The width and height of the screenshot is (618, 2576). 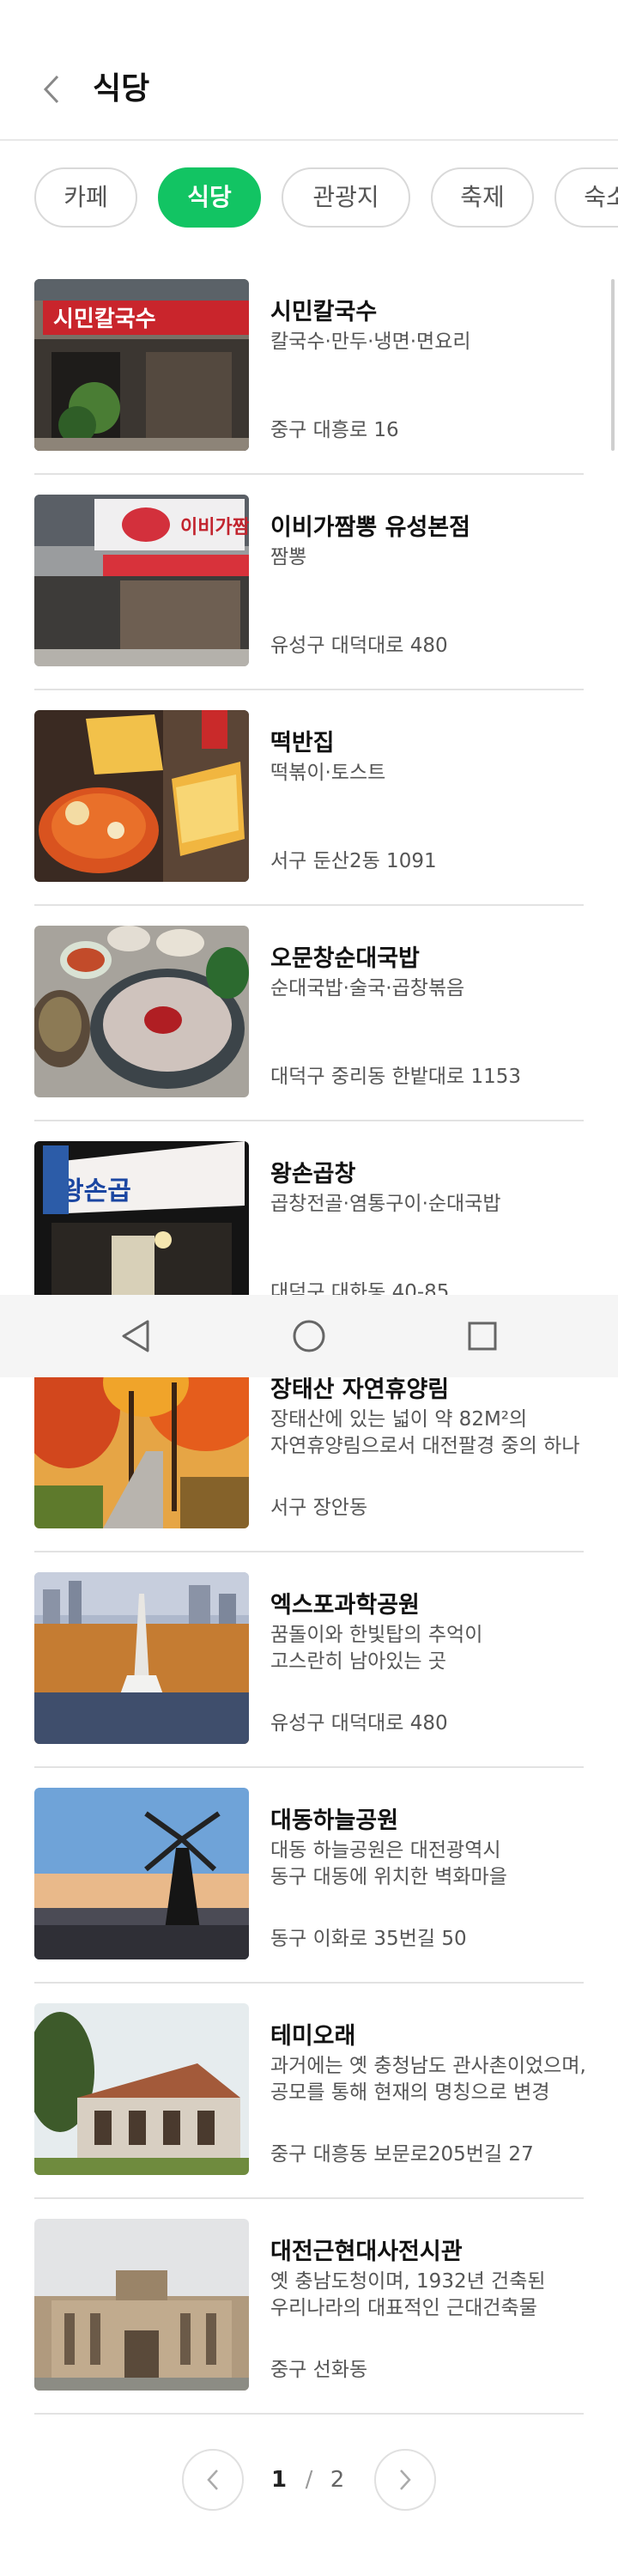 I want to click on category-tabs: 카페 식당 관광지 축제 숙소, so click(x=309, y=197).